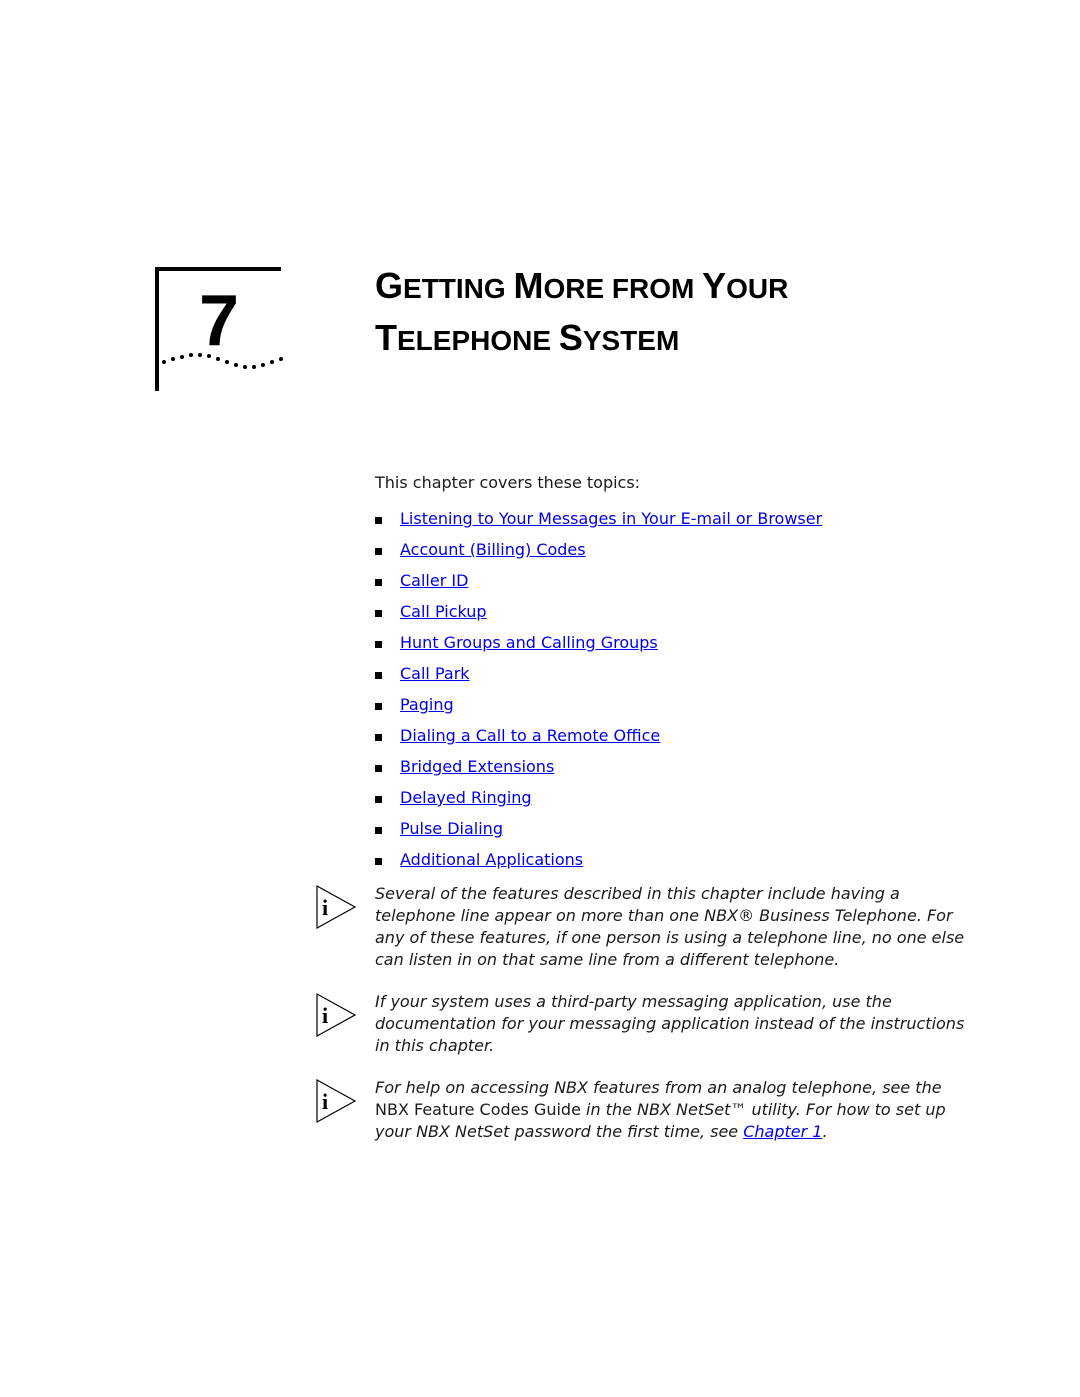  What do you see at coordinates (782, 1131) in the screenshot?
I see `chapter-1-link: Chapter 1` at bounding box center [782, 1131].